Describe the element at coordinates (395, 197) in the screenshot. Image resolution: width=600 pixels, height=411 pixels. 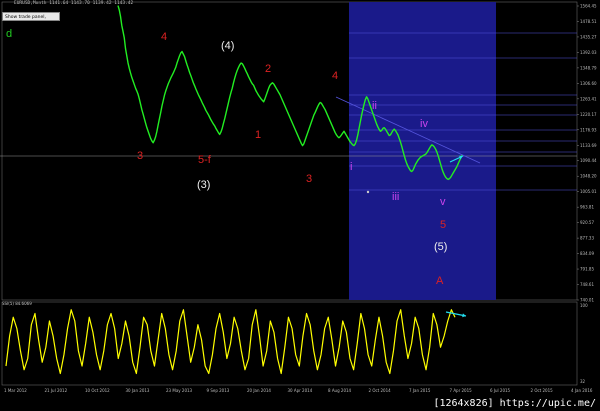
I see `wave-label-purple: iii` at that location.